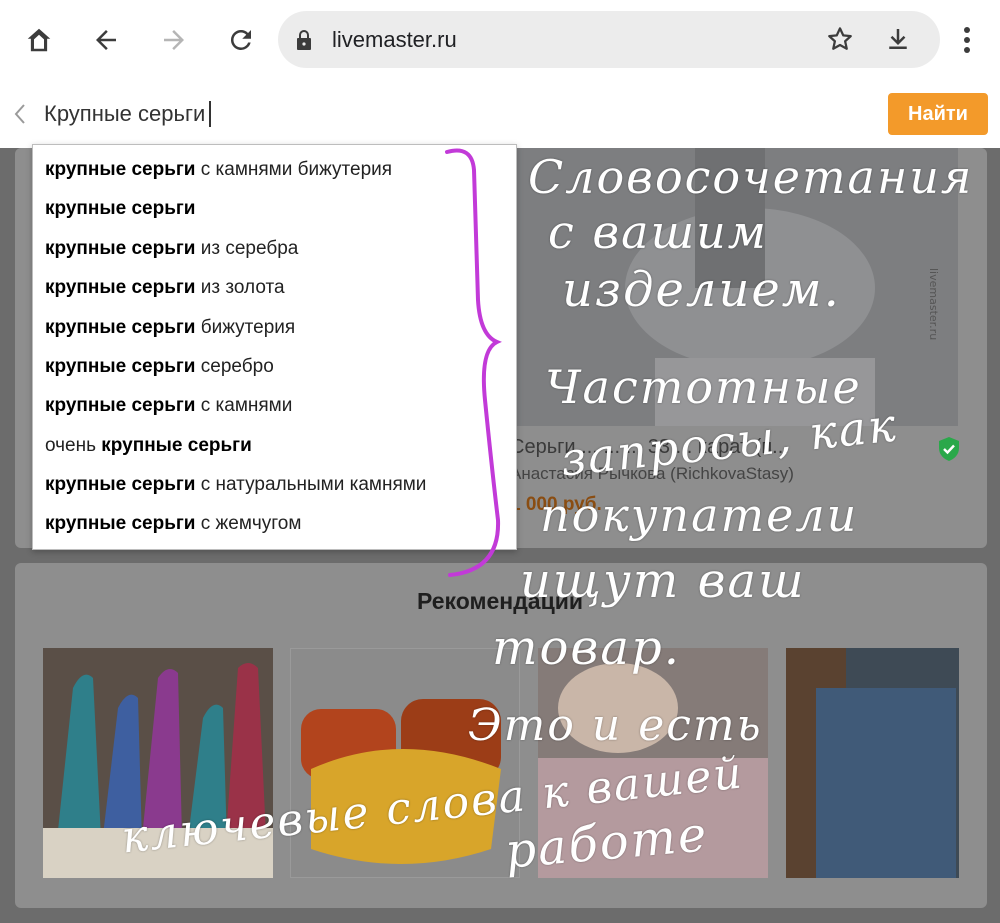  What do you see at coordinates (304, 42) in the screenshot?
I see `lock-icon` at bounding box center [304, 42].